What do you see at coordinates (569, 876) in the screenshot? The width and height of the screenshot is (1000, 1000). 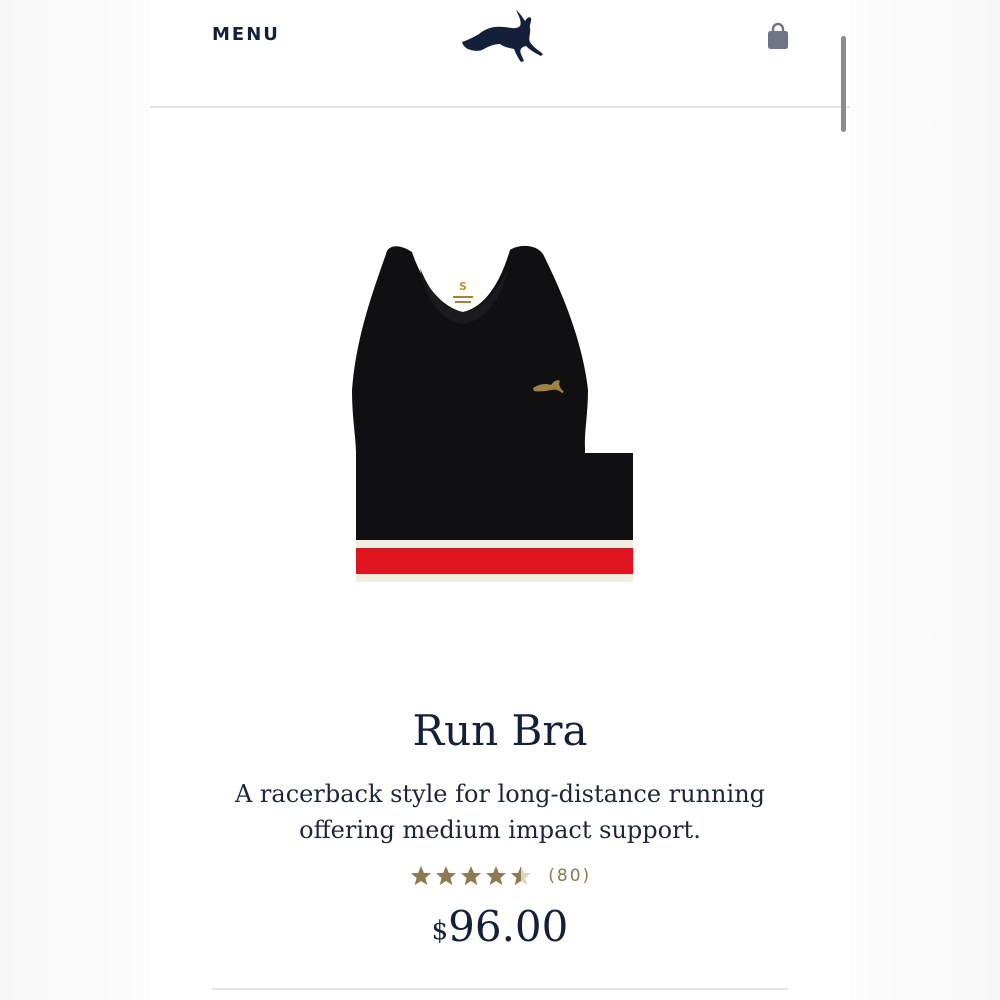 I see `review-count: (80)` at bounding box center [569, 876].